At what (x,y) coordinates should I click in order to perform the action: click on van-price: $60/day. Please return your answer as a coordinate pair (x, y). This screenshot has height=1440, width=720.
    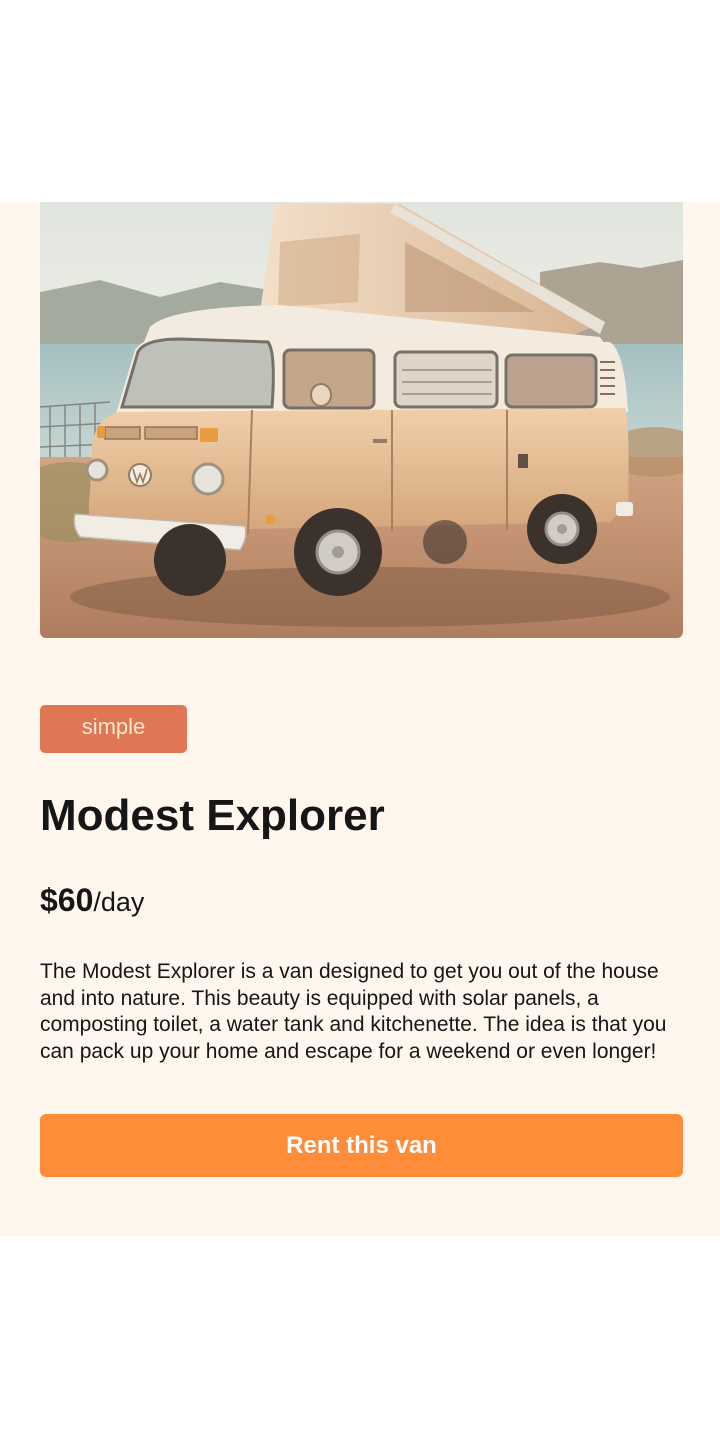
    Looking at the image, I should click on (92, 900).